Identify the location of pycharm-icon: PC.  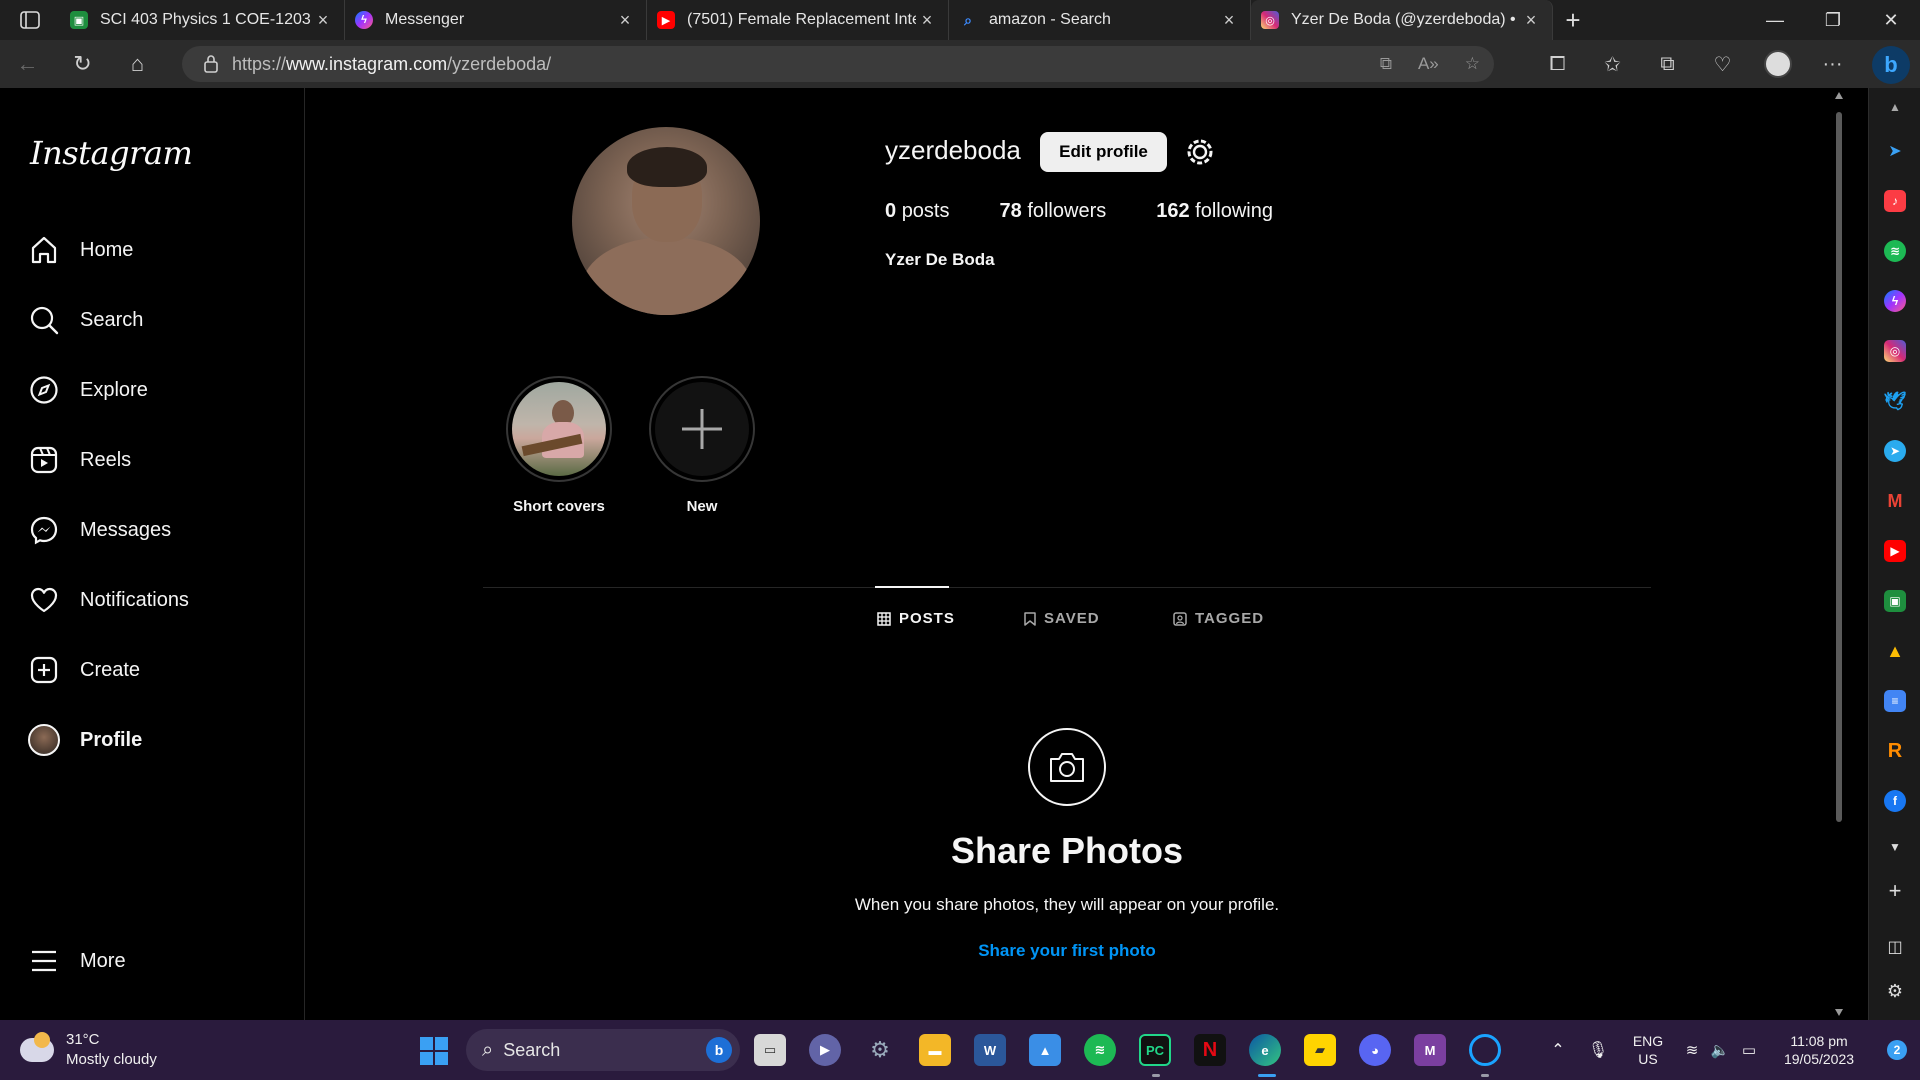
(1155, 1050).